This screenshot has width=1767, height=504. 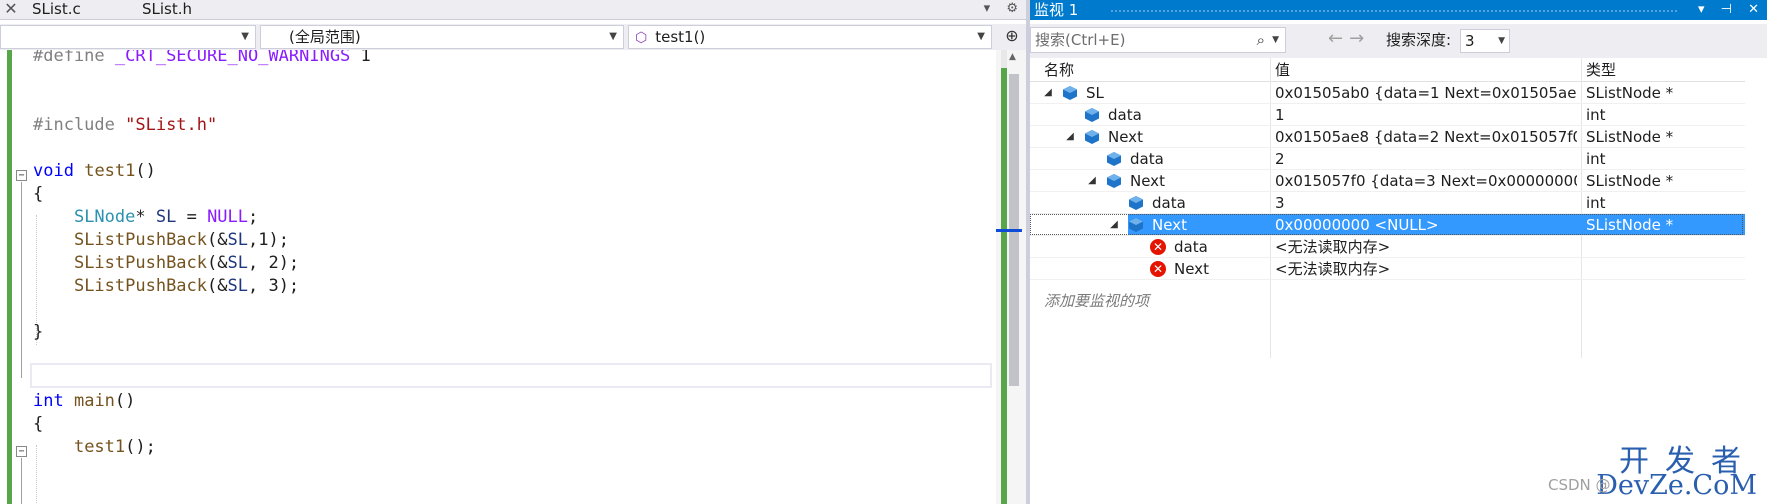 What do you see at coordinates (1261, 40) in the screenshot?
I see `search-icon: ⌕` at bounding box center [1261, 40].